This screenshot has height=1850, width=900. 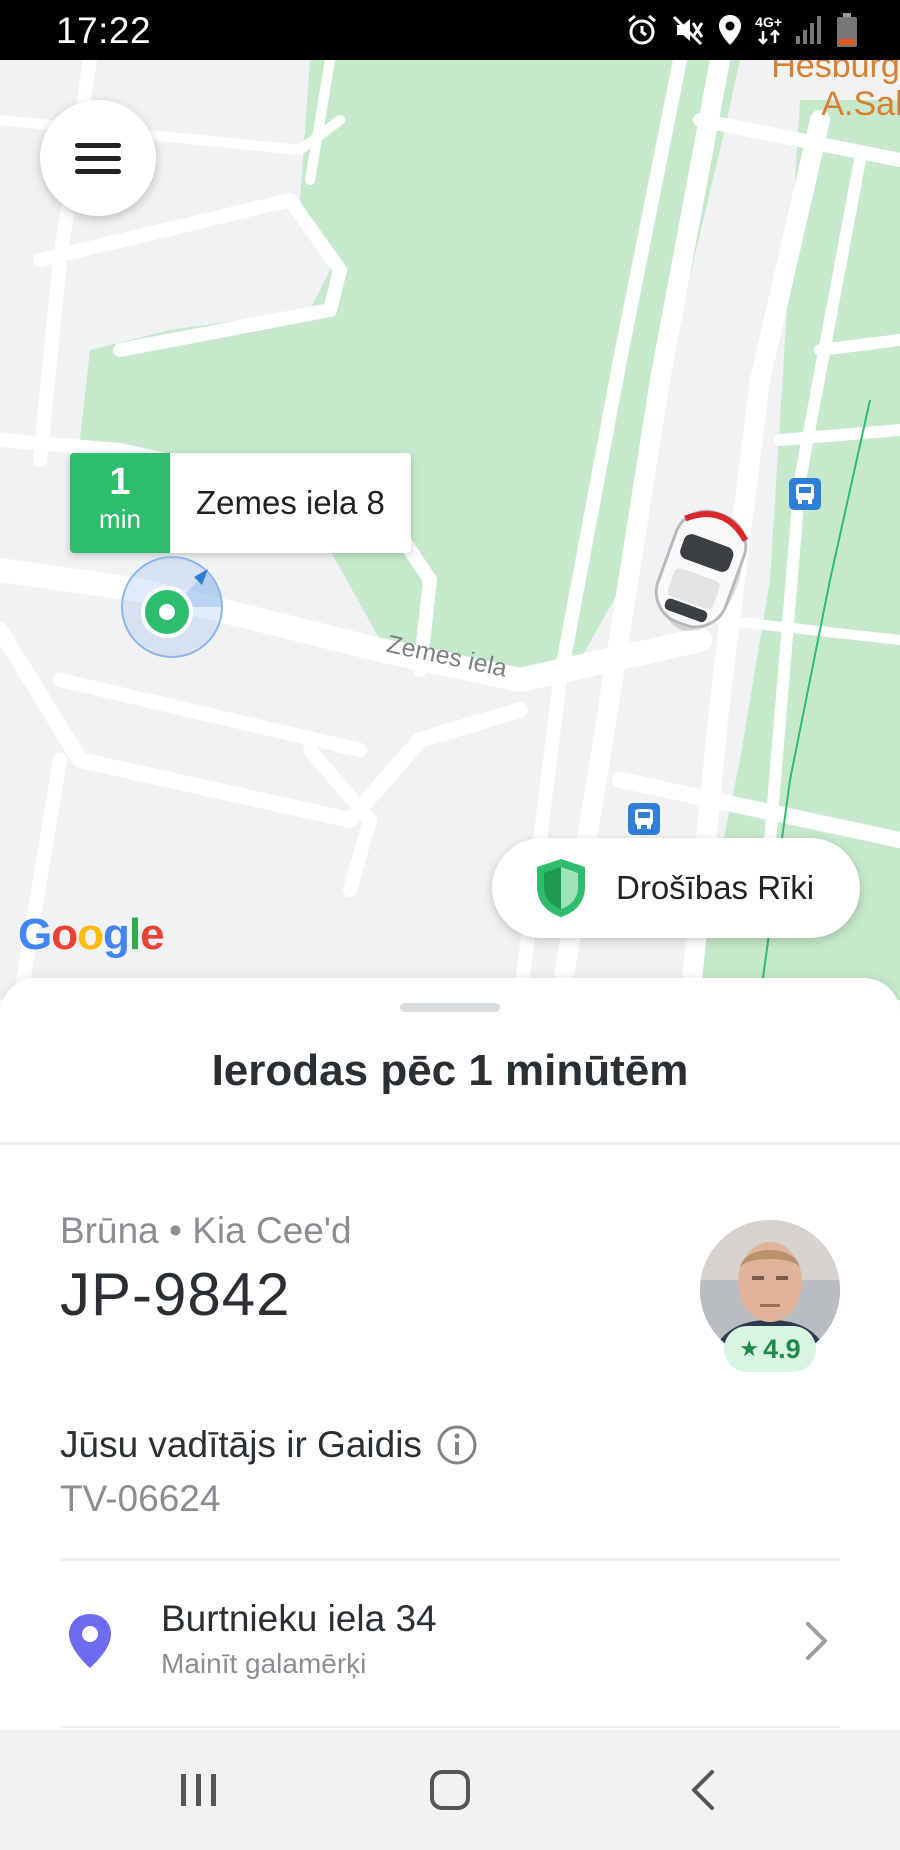 I want to click on driver-license-number: TV-06624, so click(x=140, y=1498).